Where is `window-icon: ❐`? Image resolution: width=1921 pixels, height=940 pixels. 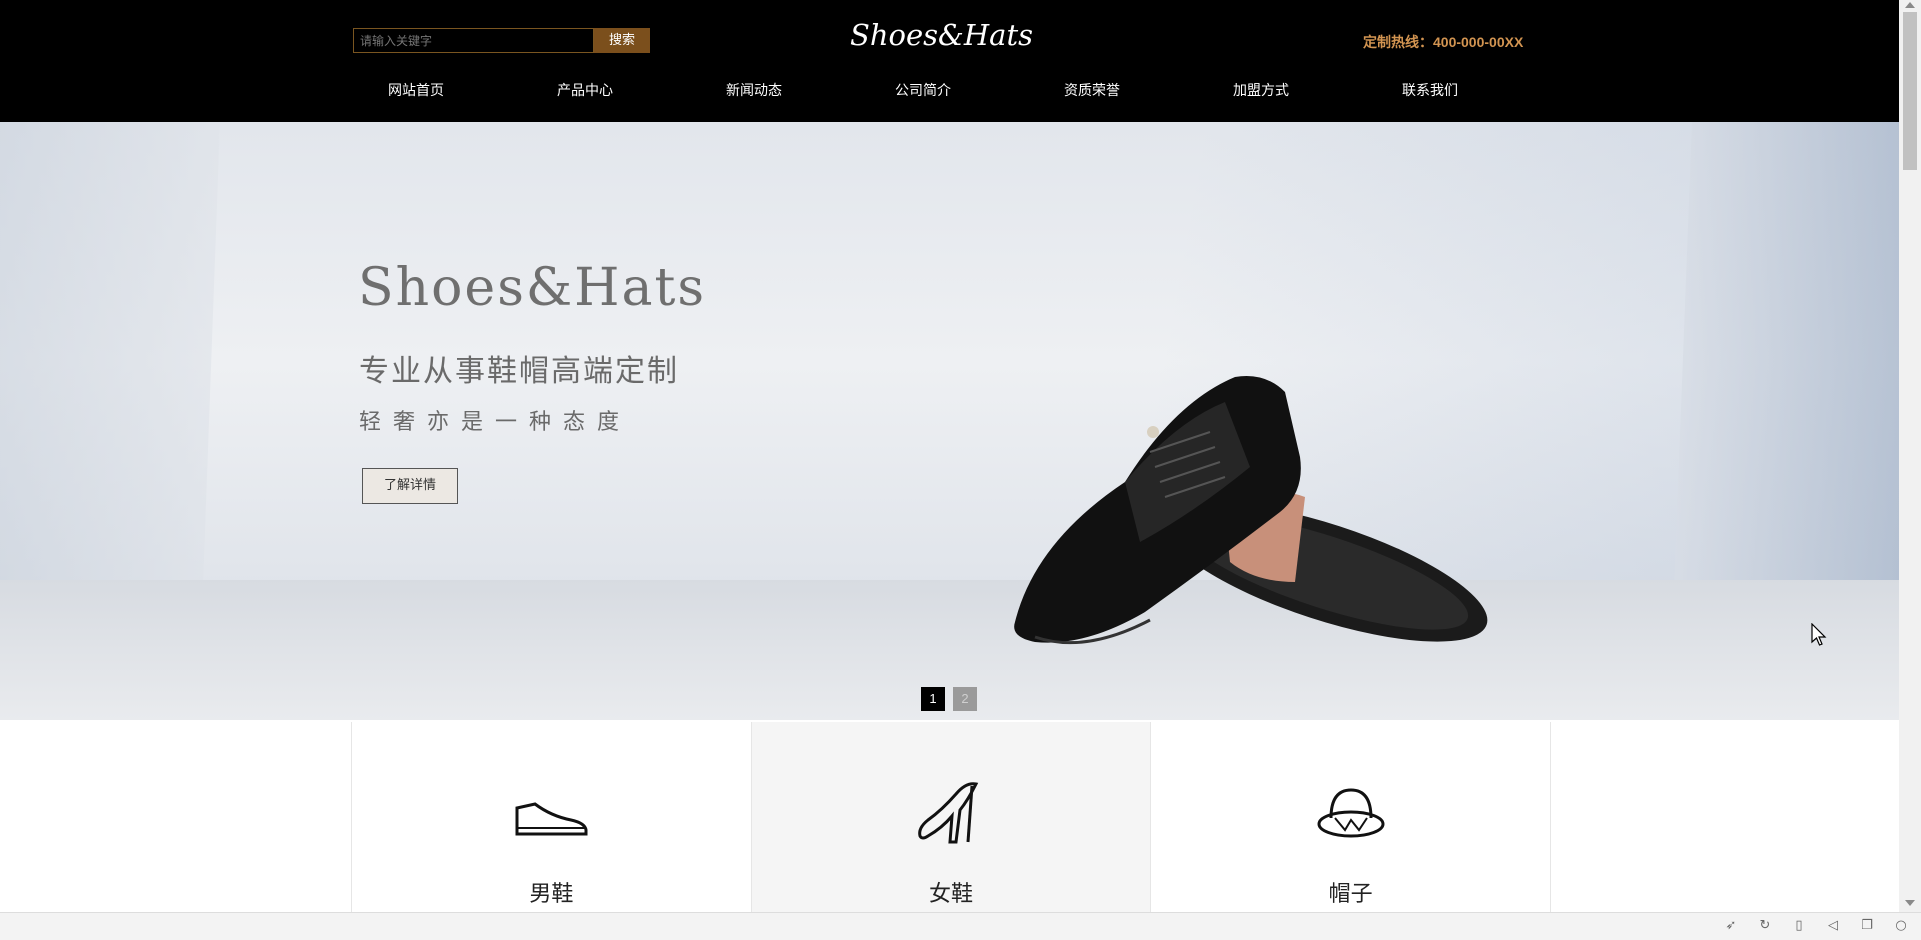
window-icon: ❐ is located at coordinates (1867, 926).